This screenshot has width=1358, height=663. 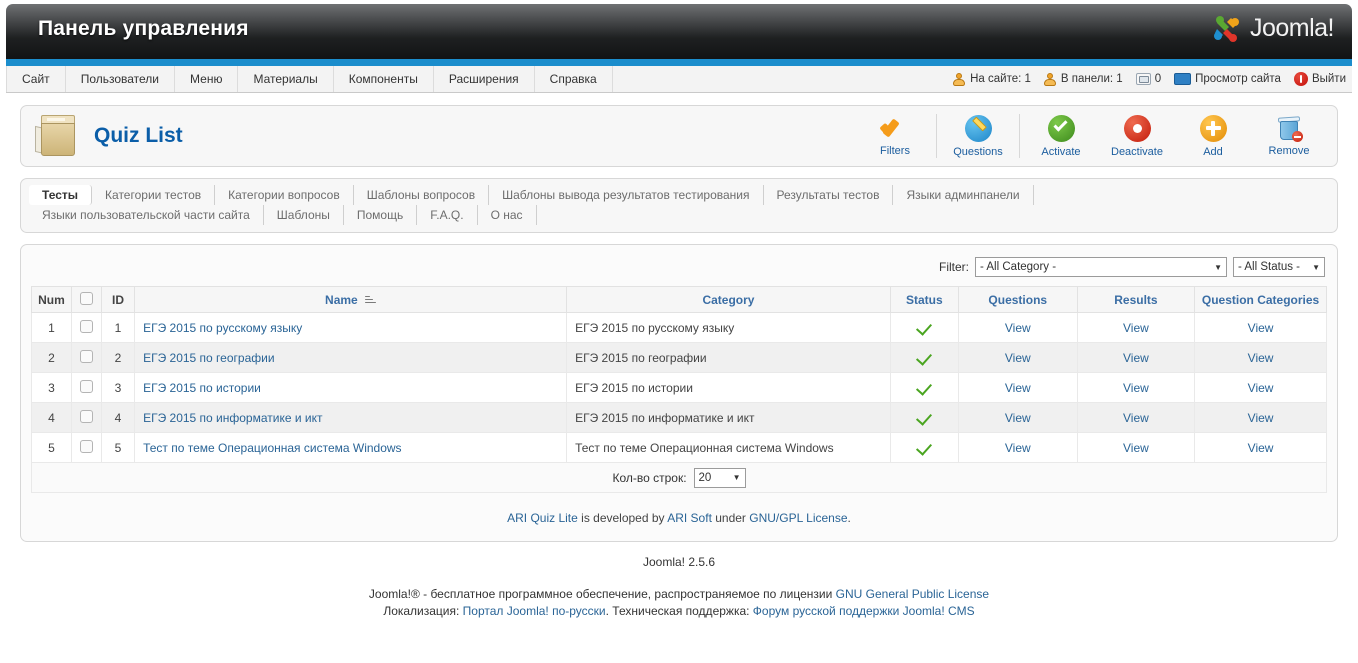 What do you see at coordinates (736, 477) in the screenshot?
I see `chevron-down-icon: ▼` at bounding box center [736, 477].